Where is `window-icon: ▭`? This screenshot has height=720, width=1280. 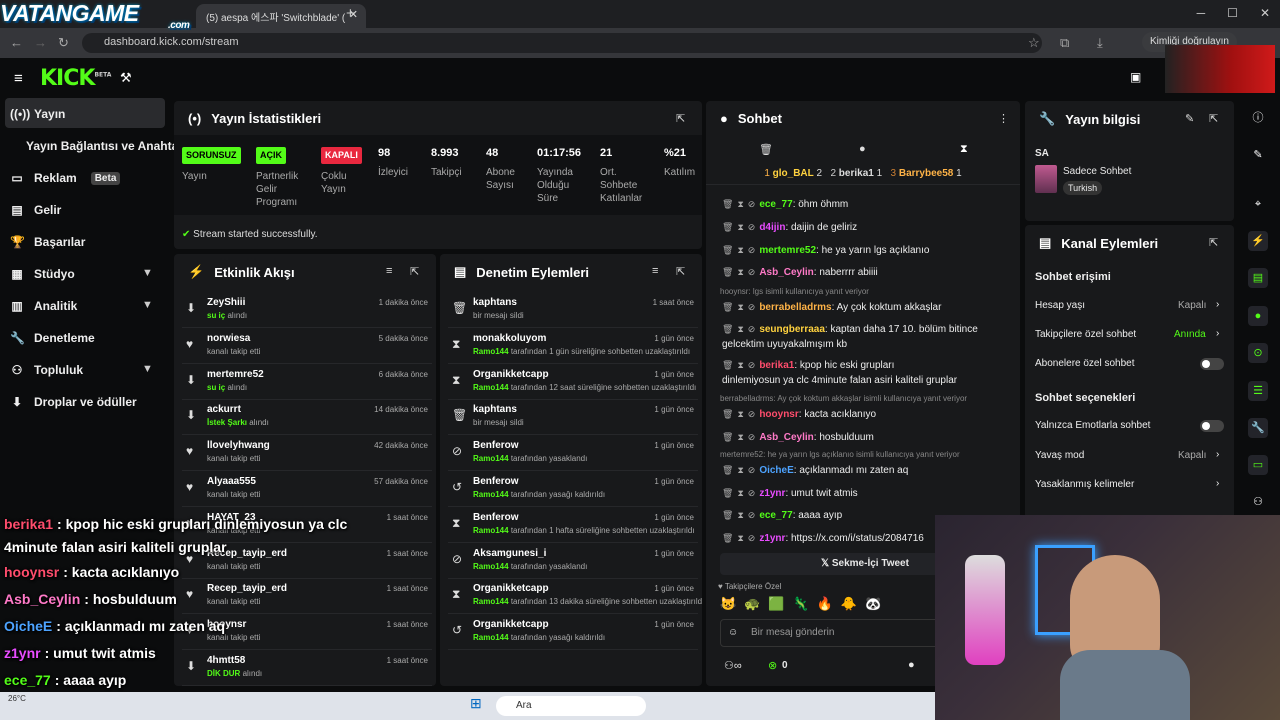 window-icon: ▭ is located at coordinates (1258, 465).